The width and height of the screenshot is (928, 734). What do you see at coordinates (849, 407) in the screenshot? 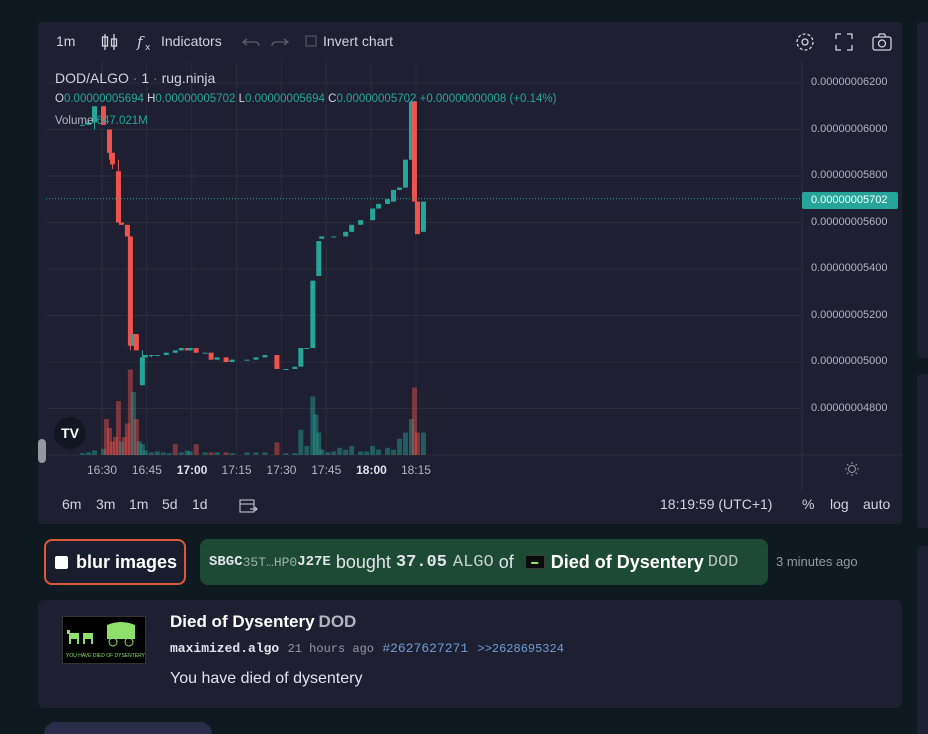
I see `price-tick-label: 0.00000004800` at bounding box center [849, 407].